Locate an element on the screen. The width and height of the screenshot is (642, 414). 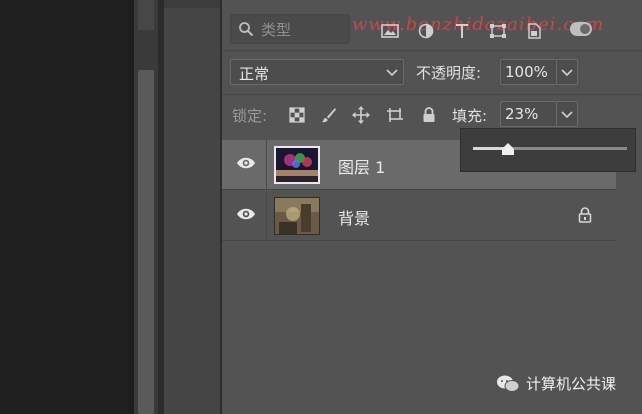
fill-slider-thumb is located at coordinates (508, 149).